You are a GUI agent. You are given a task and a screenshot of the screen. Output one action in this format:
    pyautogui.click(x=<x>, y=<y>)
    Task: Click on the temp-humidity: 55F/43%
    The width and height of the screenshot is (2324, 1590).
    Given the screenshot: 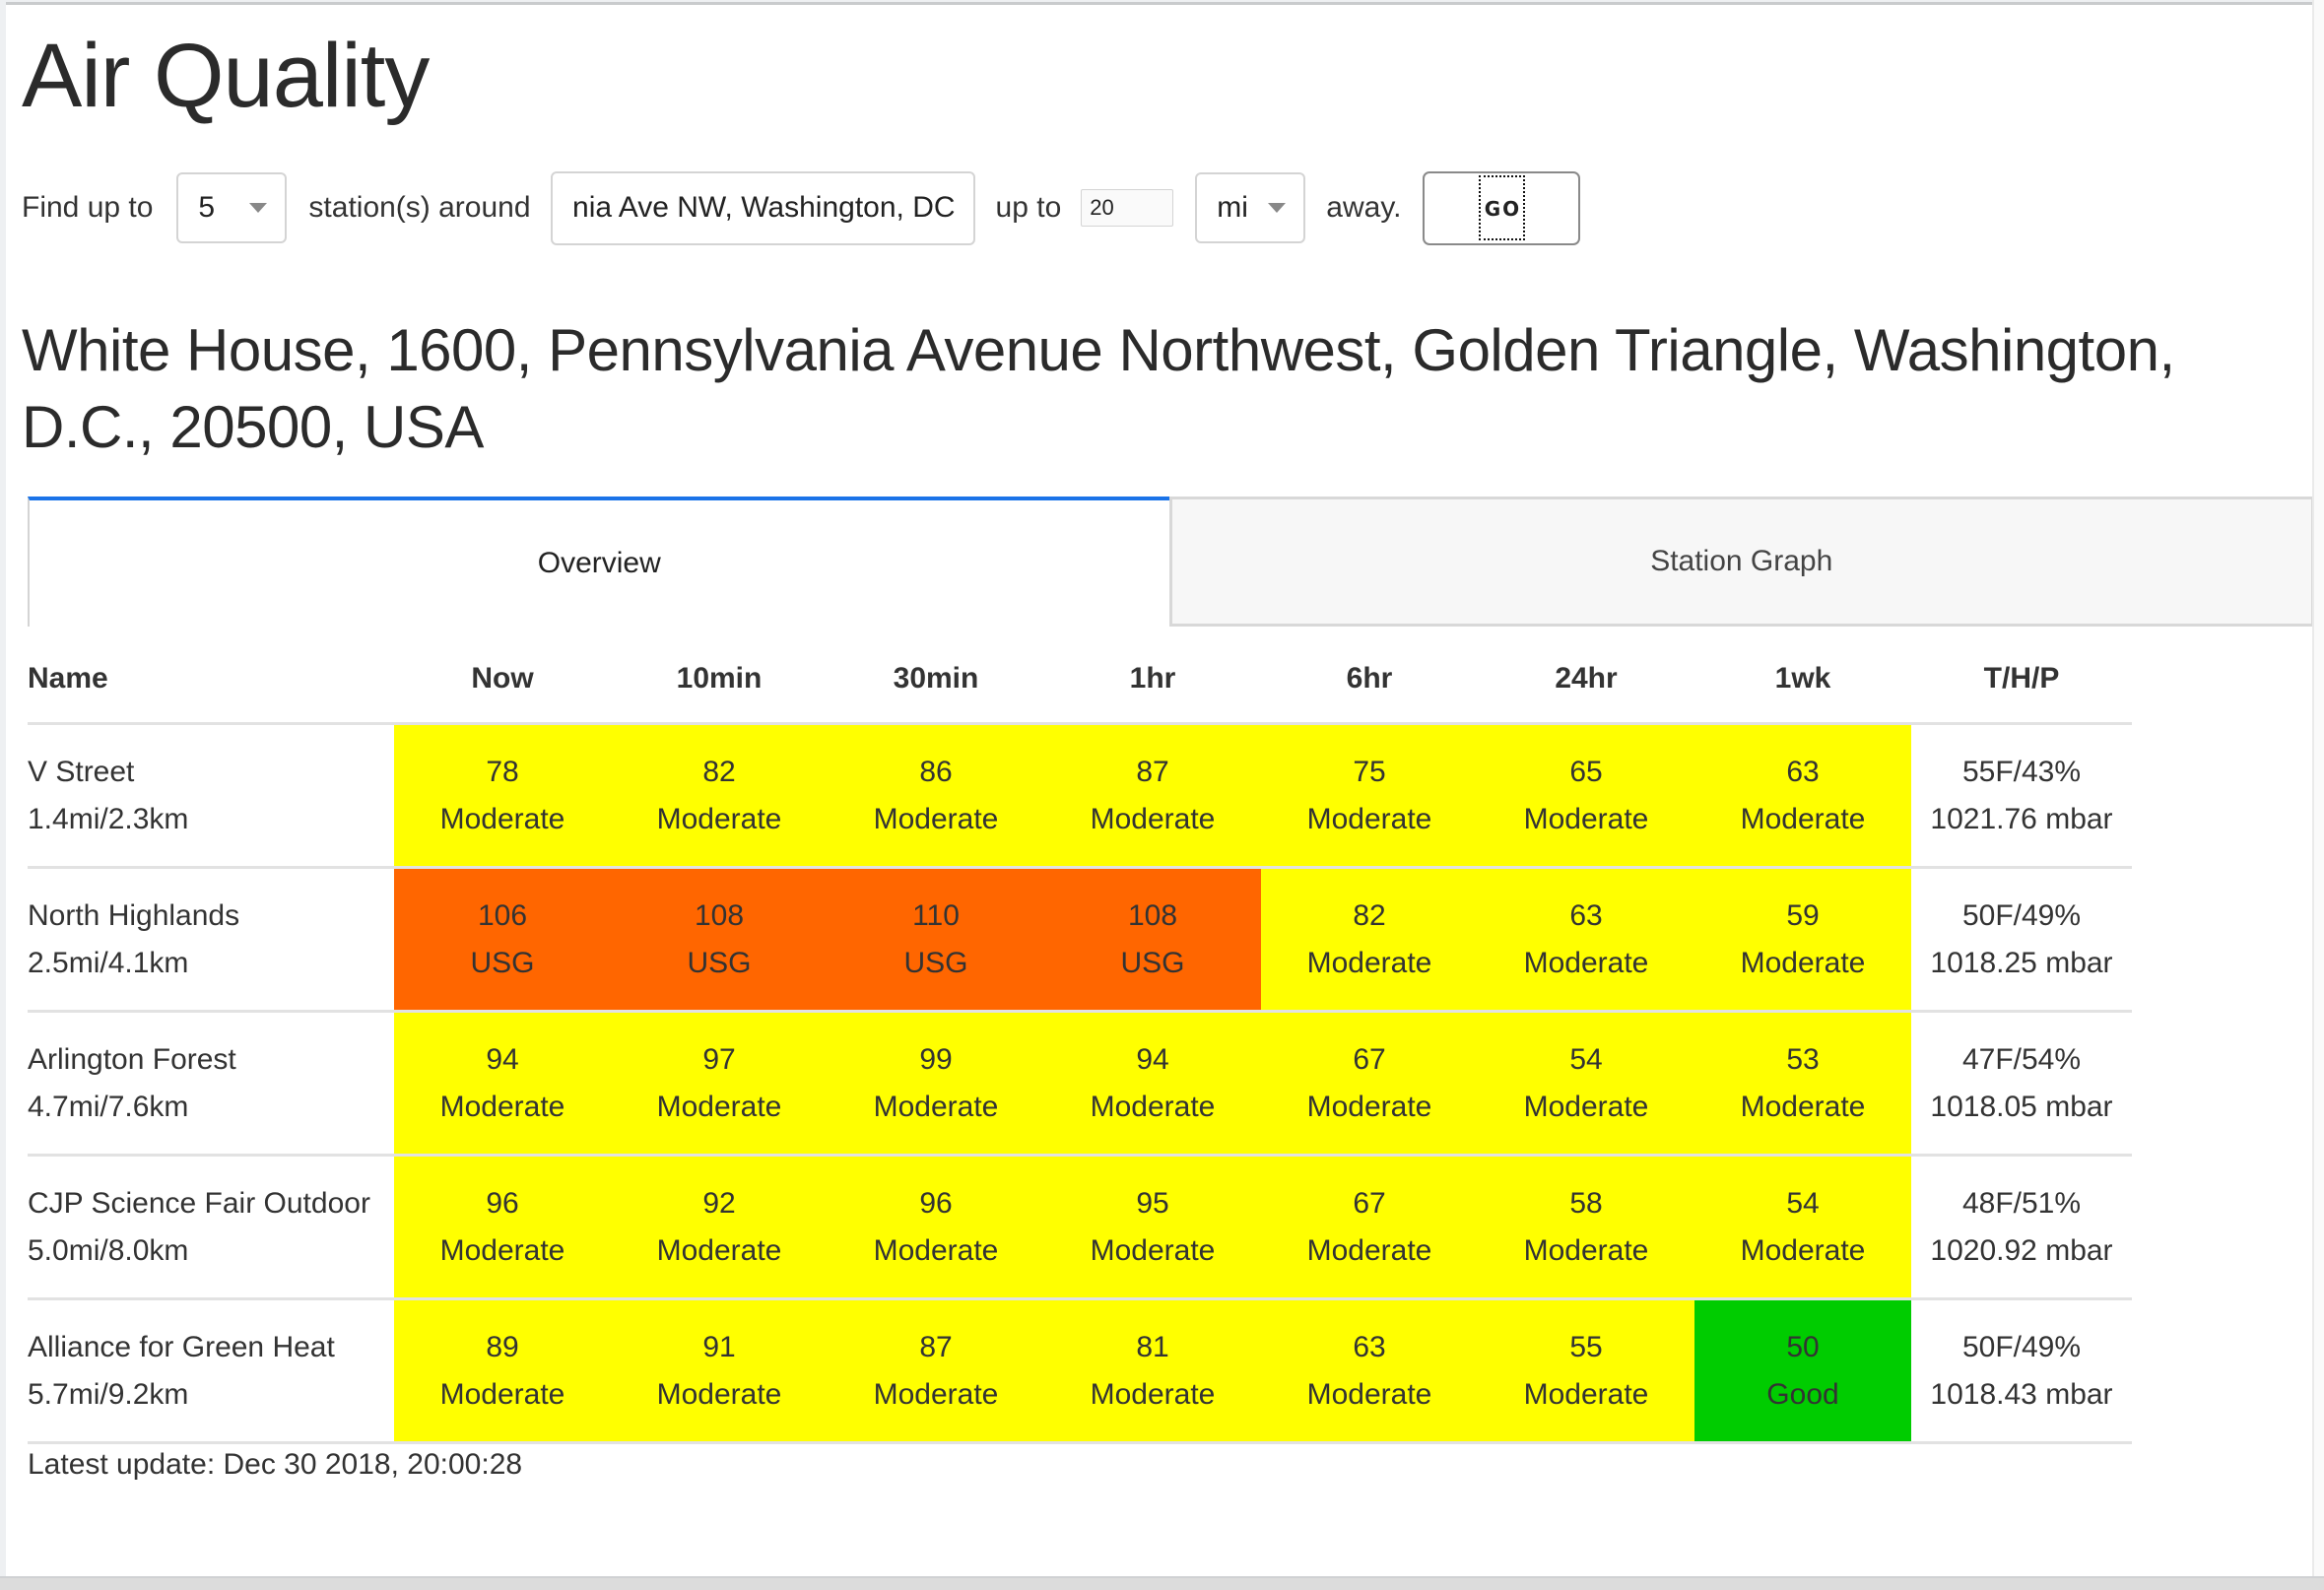 What is the action you would take?
    pyautogui.click(x=2021, y=771)
    